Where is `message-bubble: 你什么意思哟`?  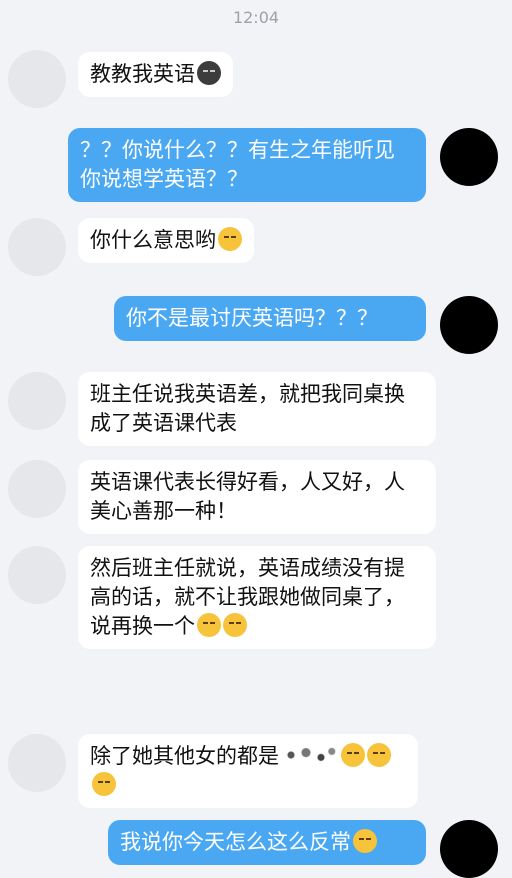 message-bubble: 你什么意思哟 is located at coordinates (166, 240).